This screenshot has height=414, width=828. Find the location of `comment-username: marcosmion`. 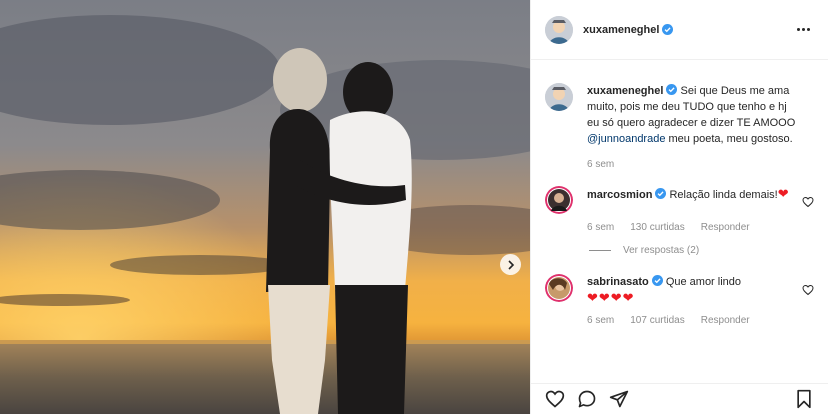

comment-username: marcosmion is located at coordinates (619, 195).